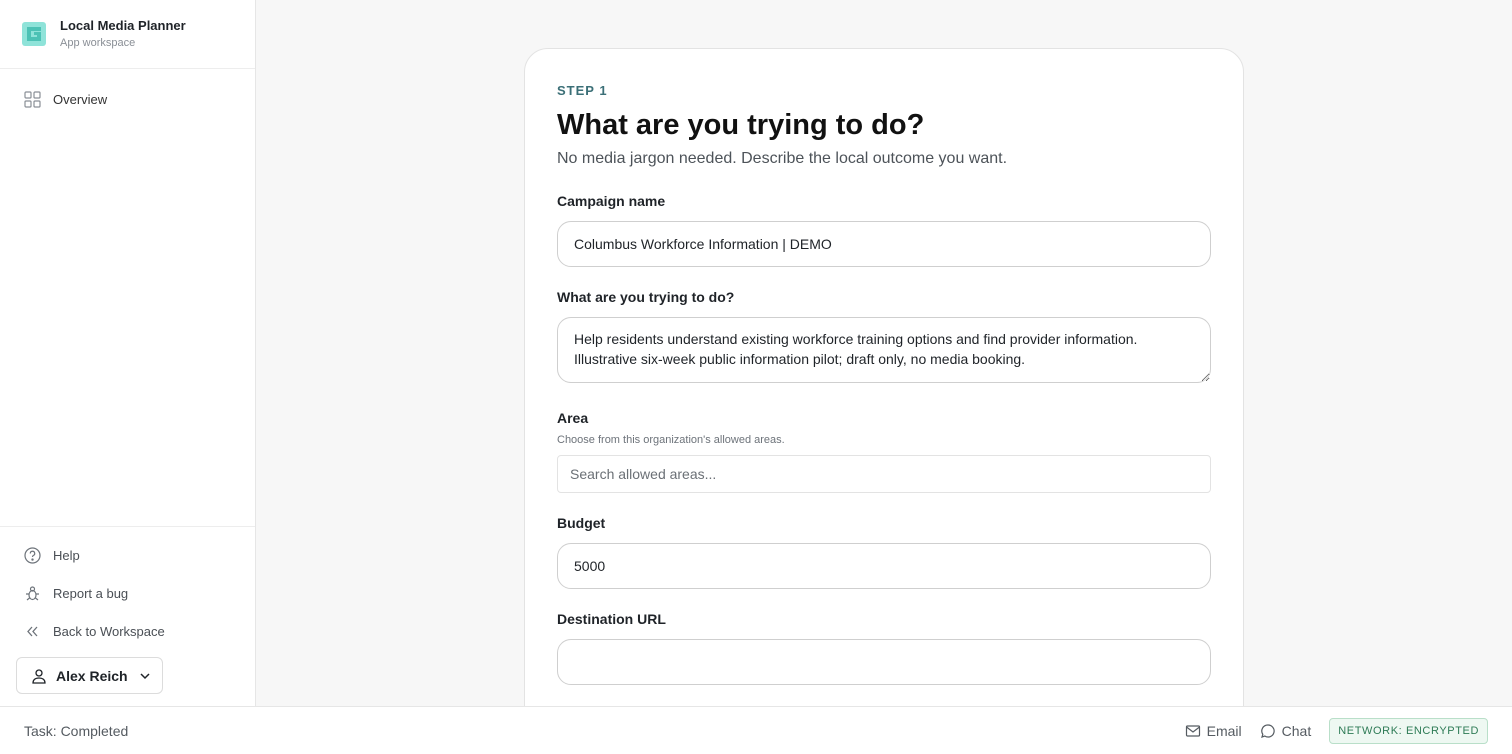  What do you see at coordinates (884, 662) in the screenshot?
I see `destination-url-input` at bounding box center [884, 662].